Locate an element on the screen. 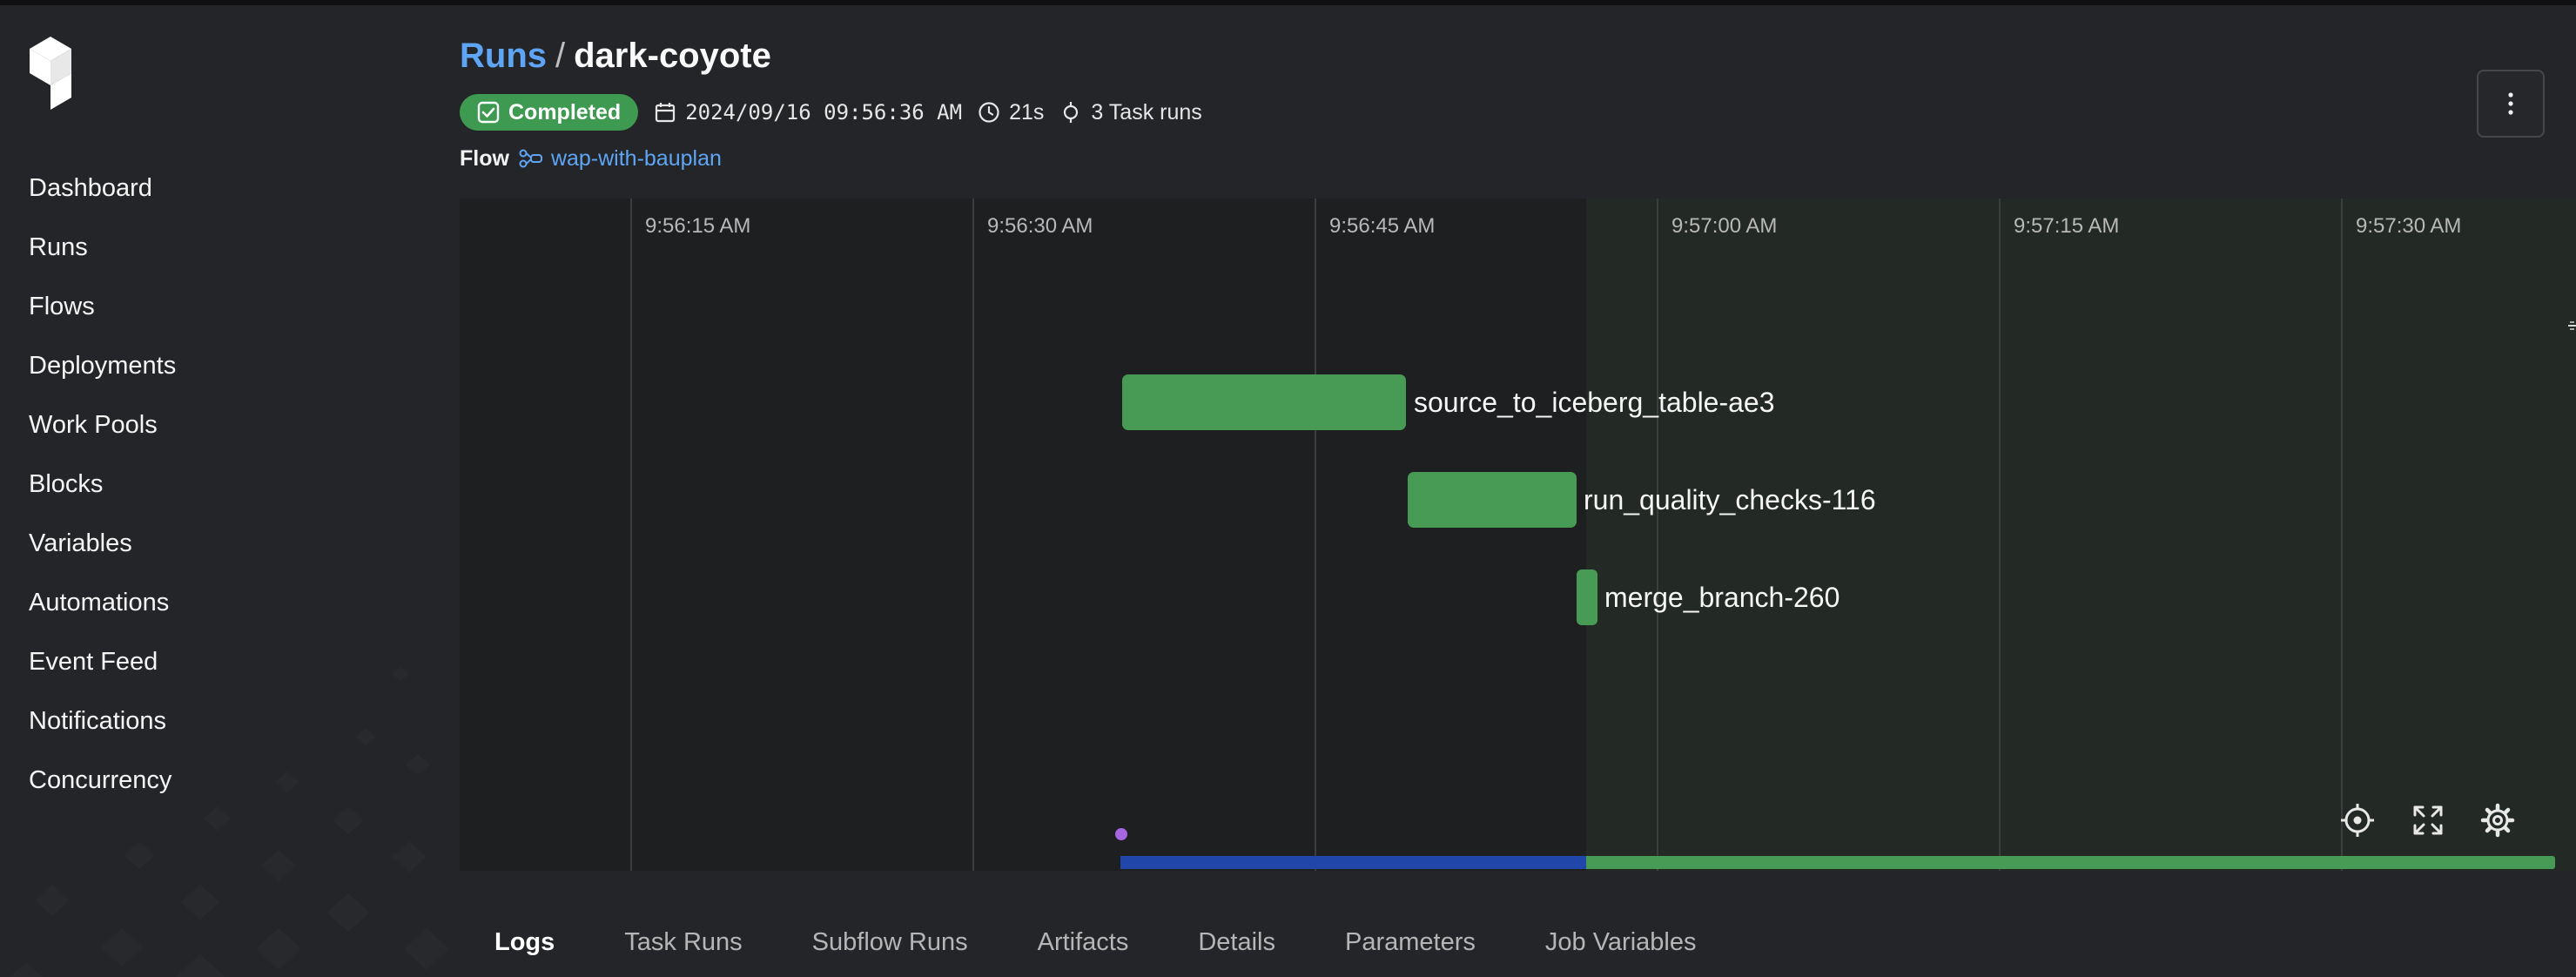 Image resolution: width=2576 pixels, height=977 pixels. sidebar-item-flows: Flows is located at coordinates (102, 311).